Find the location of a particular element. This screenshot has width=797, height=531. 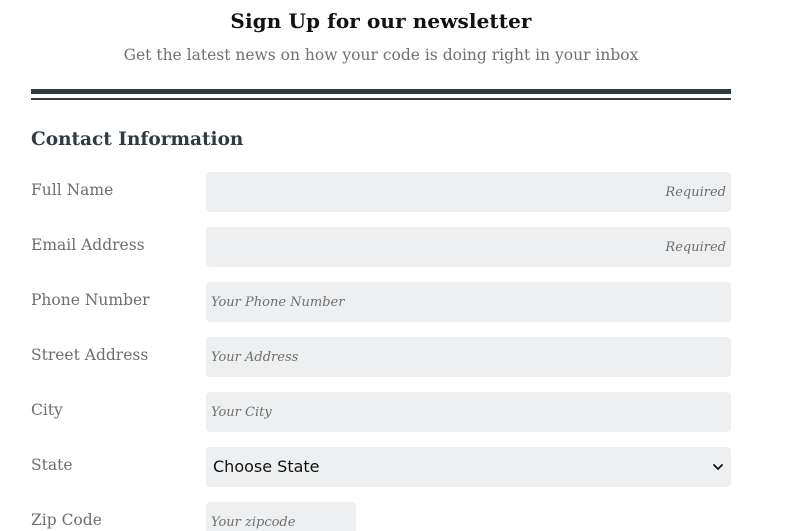

state-select: Choose State is located at coordinates (468, 467).